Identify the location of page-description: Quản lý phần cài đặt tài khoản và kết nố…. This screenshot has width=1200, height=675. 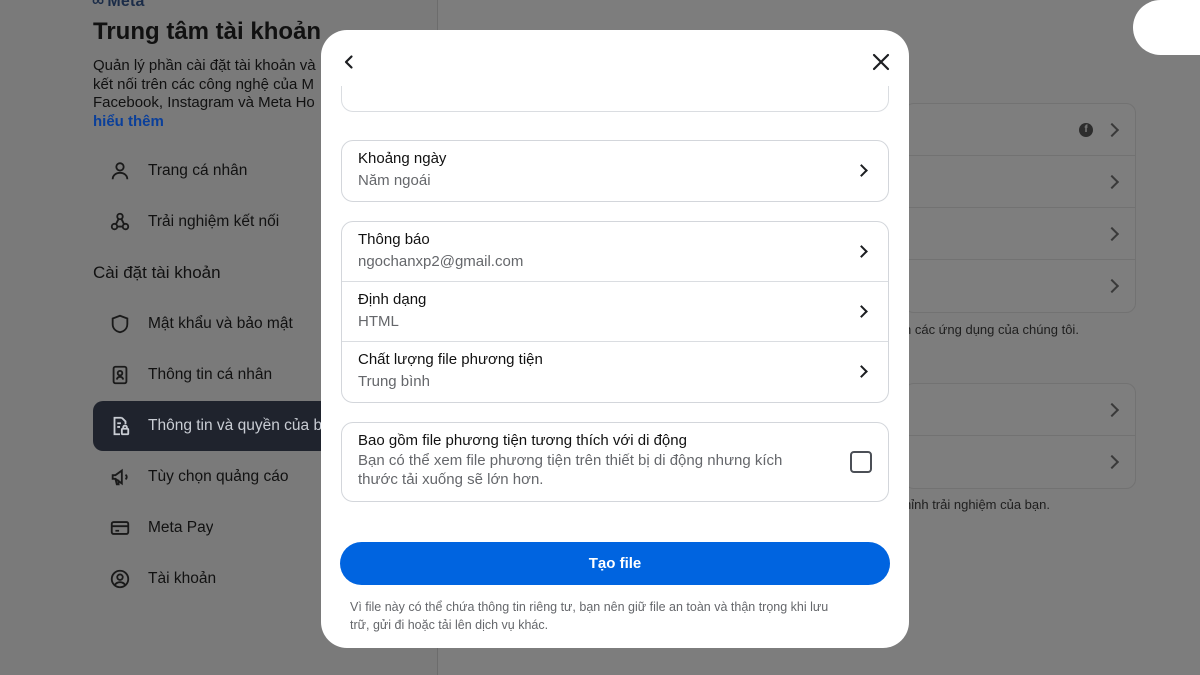
(213, 94).